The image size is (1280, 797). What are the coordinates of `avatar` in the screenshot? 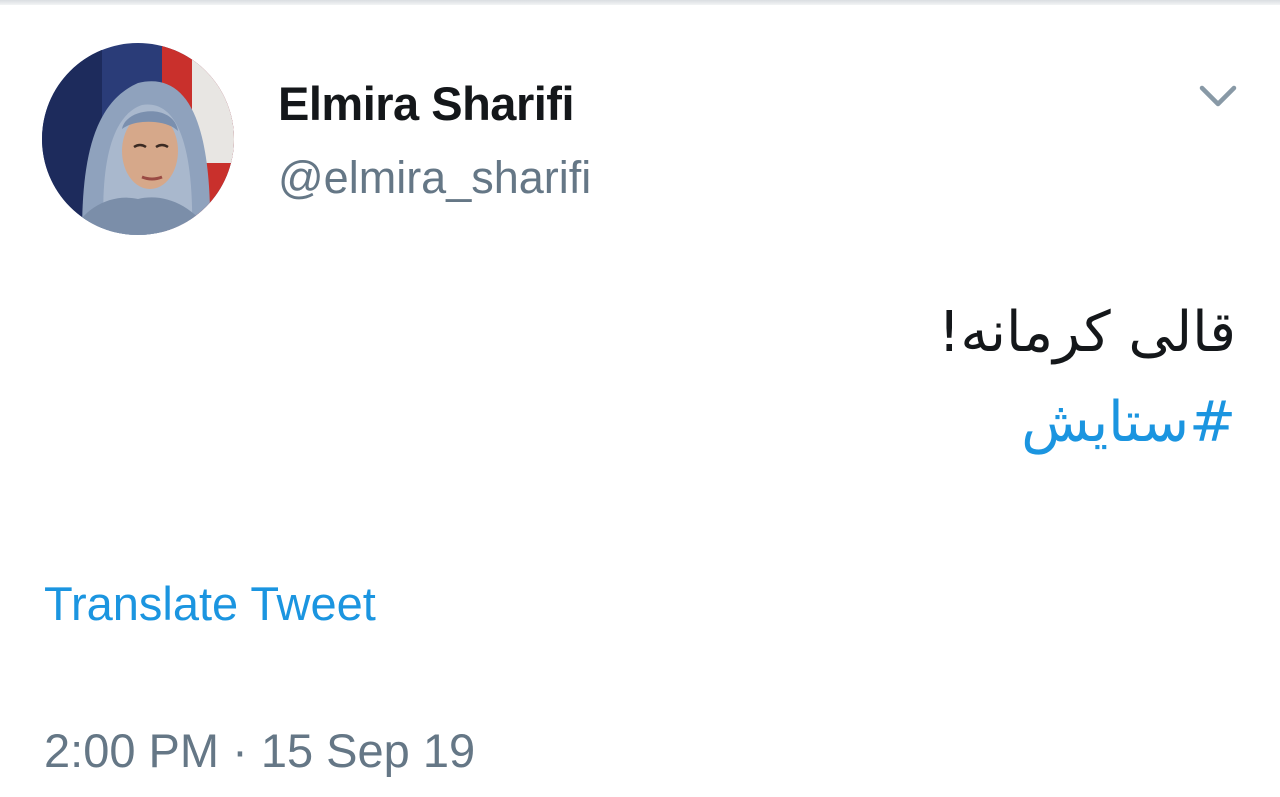 It's located at (138, 139).